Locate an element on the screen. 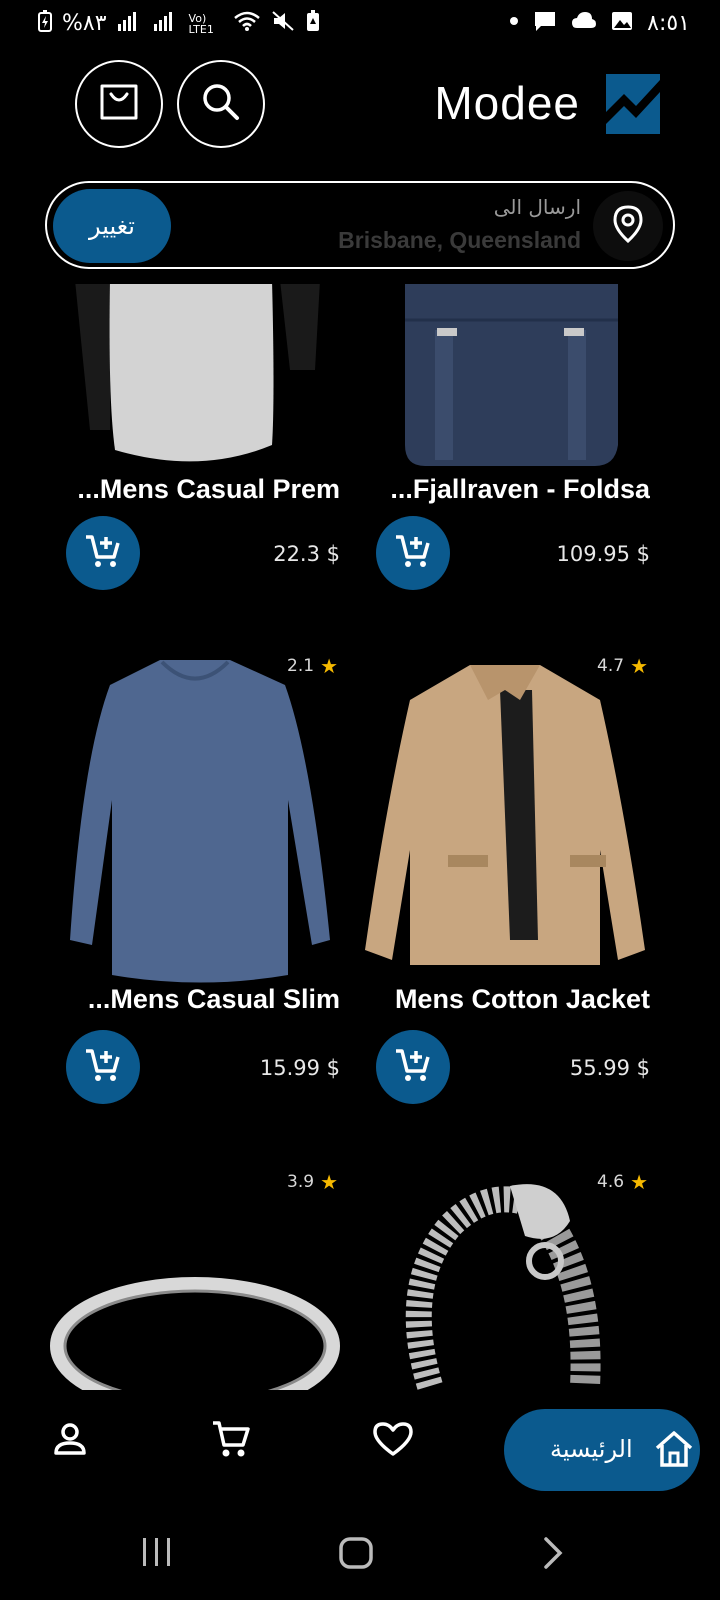  product-image-bracelet is located at coordinates (505, 1278).